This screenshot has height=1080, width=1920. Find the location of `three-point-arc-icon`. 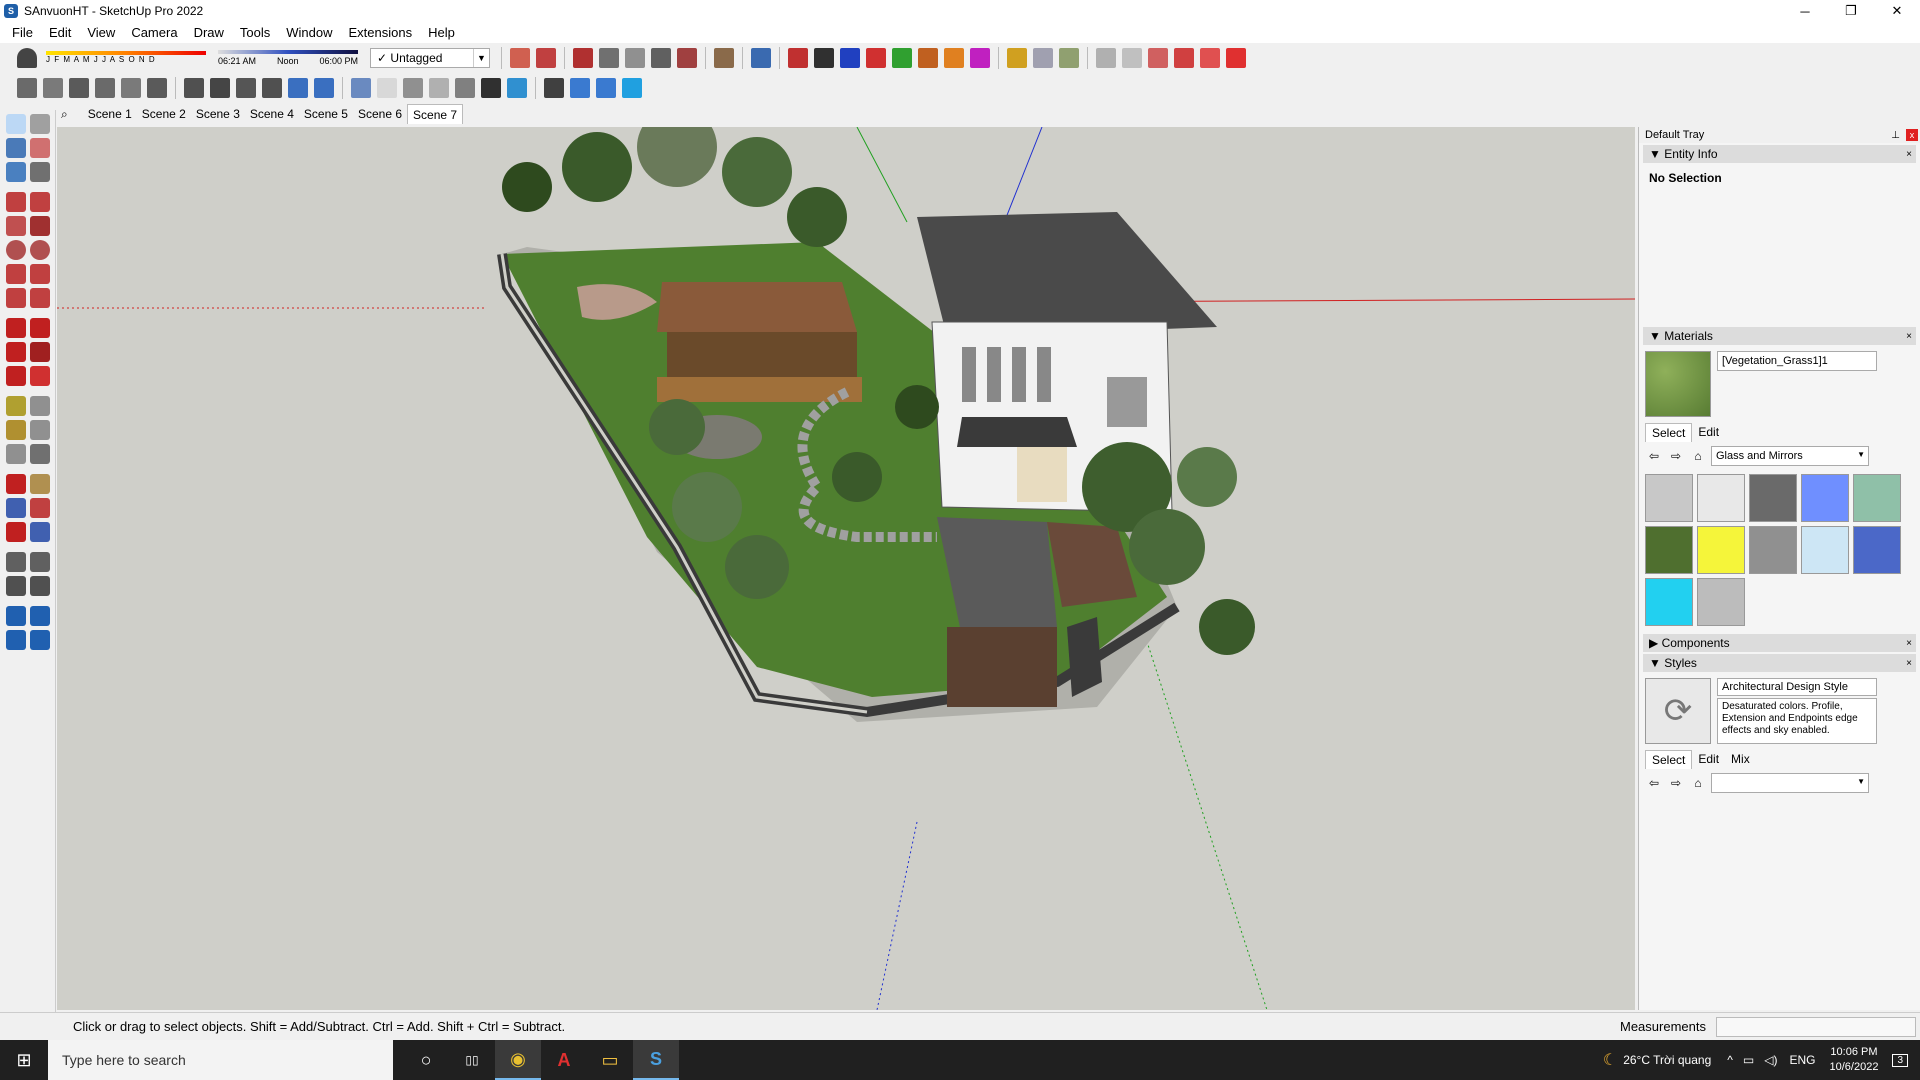

three-point-arc-icon is located at coordinates (16, 298).